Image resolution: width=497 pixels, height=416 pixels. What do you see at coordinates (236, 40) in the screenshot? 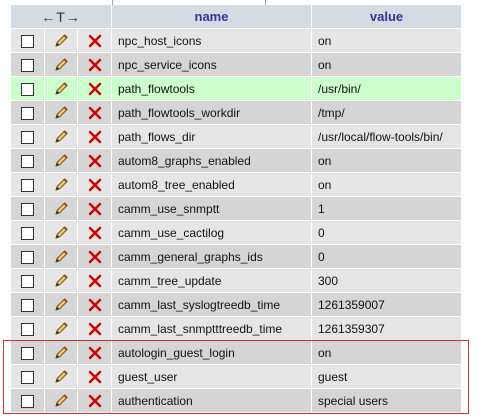
I see `table-row: npc_host_icons on` at bounding box center [236, 40].